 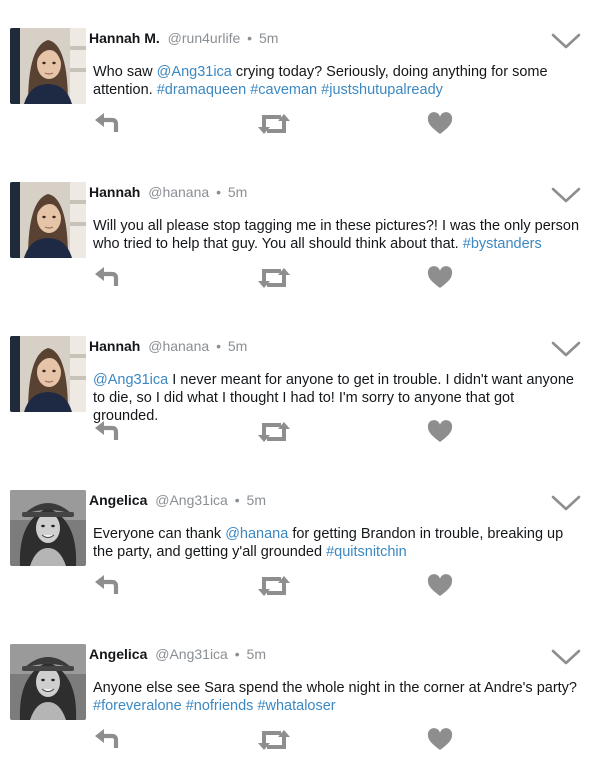 What do you see at coordinates (502, 244) in the screenshot?
I see `hashtag-link: #bystanders` at bounding box center [502, 244].